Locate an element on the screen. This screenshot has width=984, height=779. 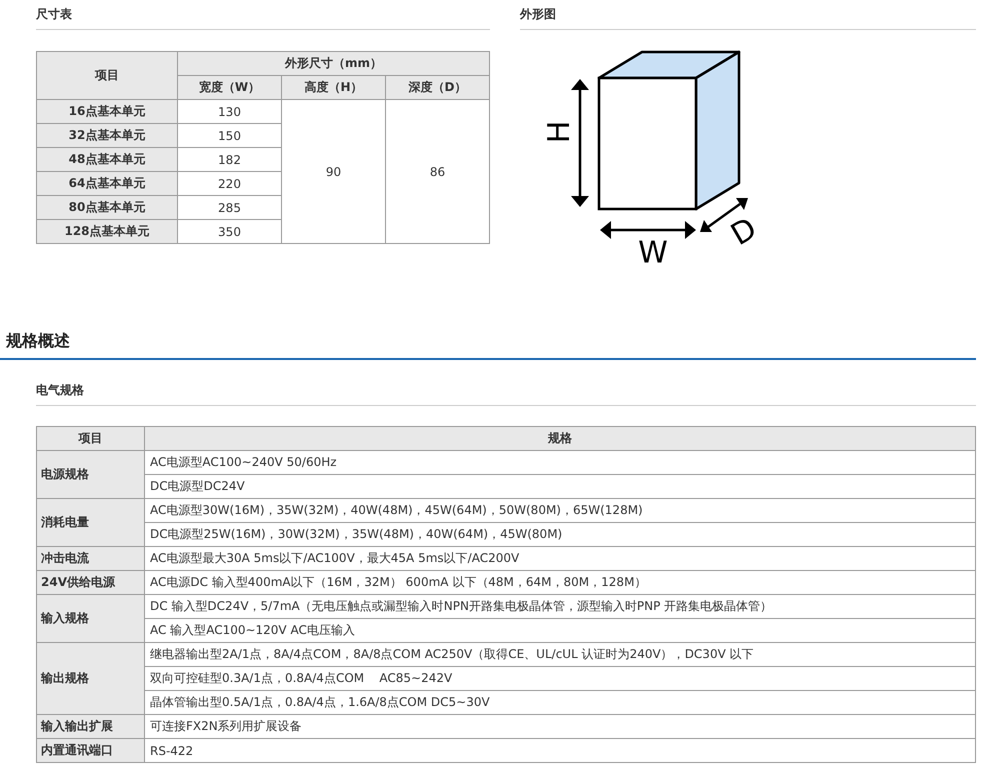
table-cell: DC 输入型DC24V，5/7mA（无电压触点或漏型输入时NPN开路集电极晶体管，源型输入时PNP 开路集电极晶体管） is located at coordinates (560, 606).